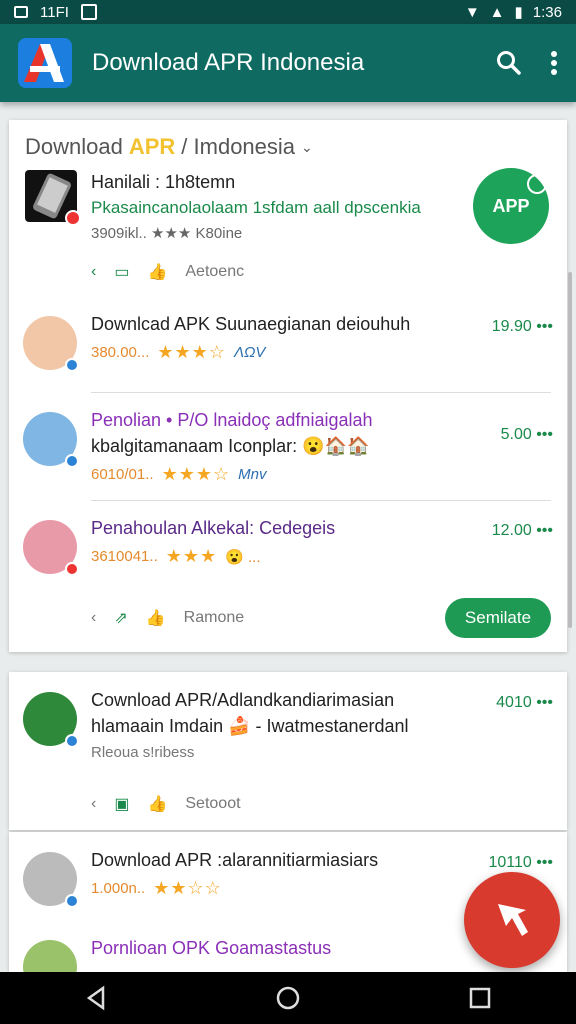 The width and height of the screenshot is (576, 1024). I want to click on battery-icon: ▮, so click(518, 12).